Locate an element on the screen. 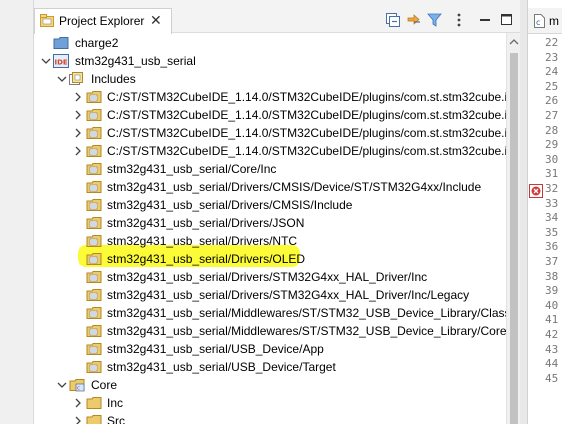 This screenshot has width=562, height=424. tree-item: stm32g431_usb_serial/USB_Device/Target is located at coordinates (270, 367).